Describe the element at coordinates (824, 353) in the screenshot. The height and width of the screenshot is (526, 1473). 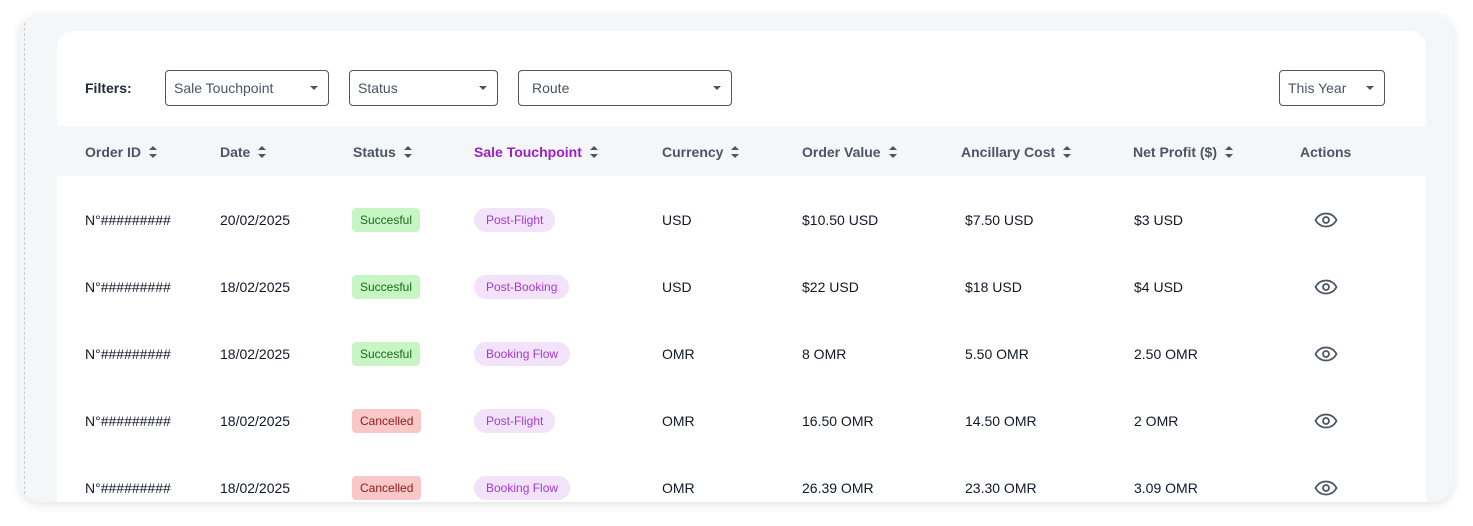
I see `order-value-cell: 8 OMR` at that location.